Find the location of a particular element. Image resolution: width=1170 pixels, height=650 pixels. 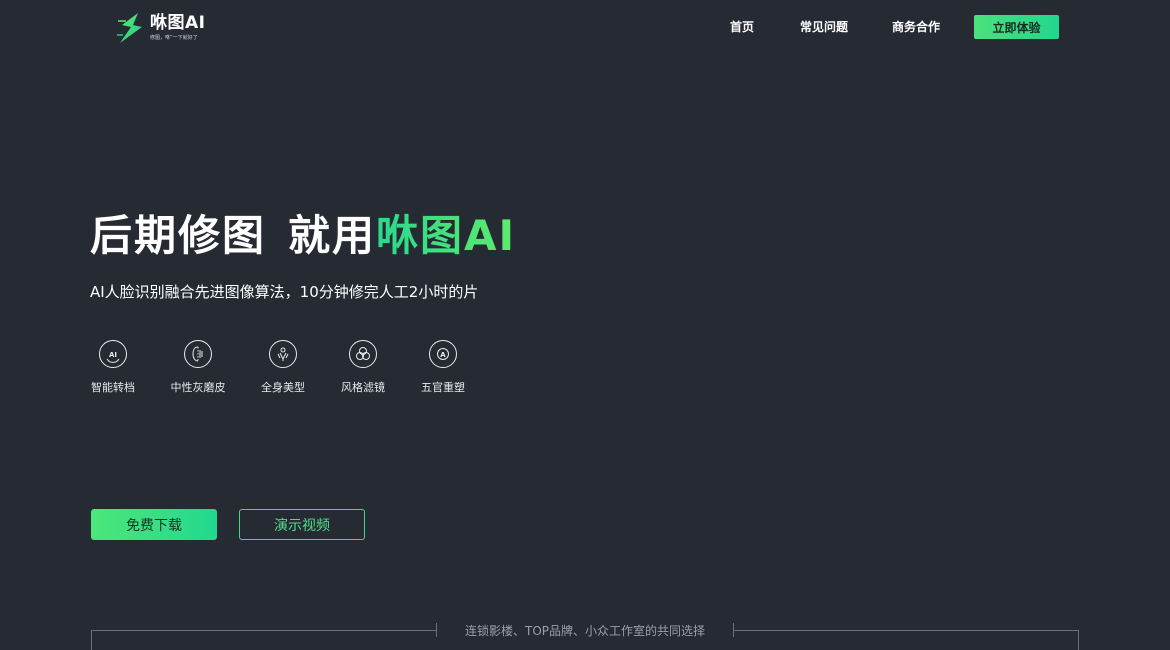

demo-video-button: 演示视频 is located at coordinates (302, 524).